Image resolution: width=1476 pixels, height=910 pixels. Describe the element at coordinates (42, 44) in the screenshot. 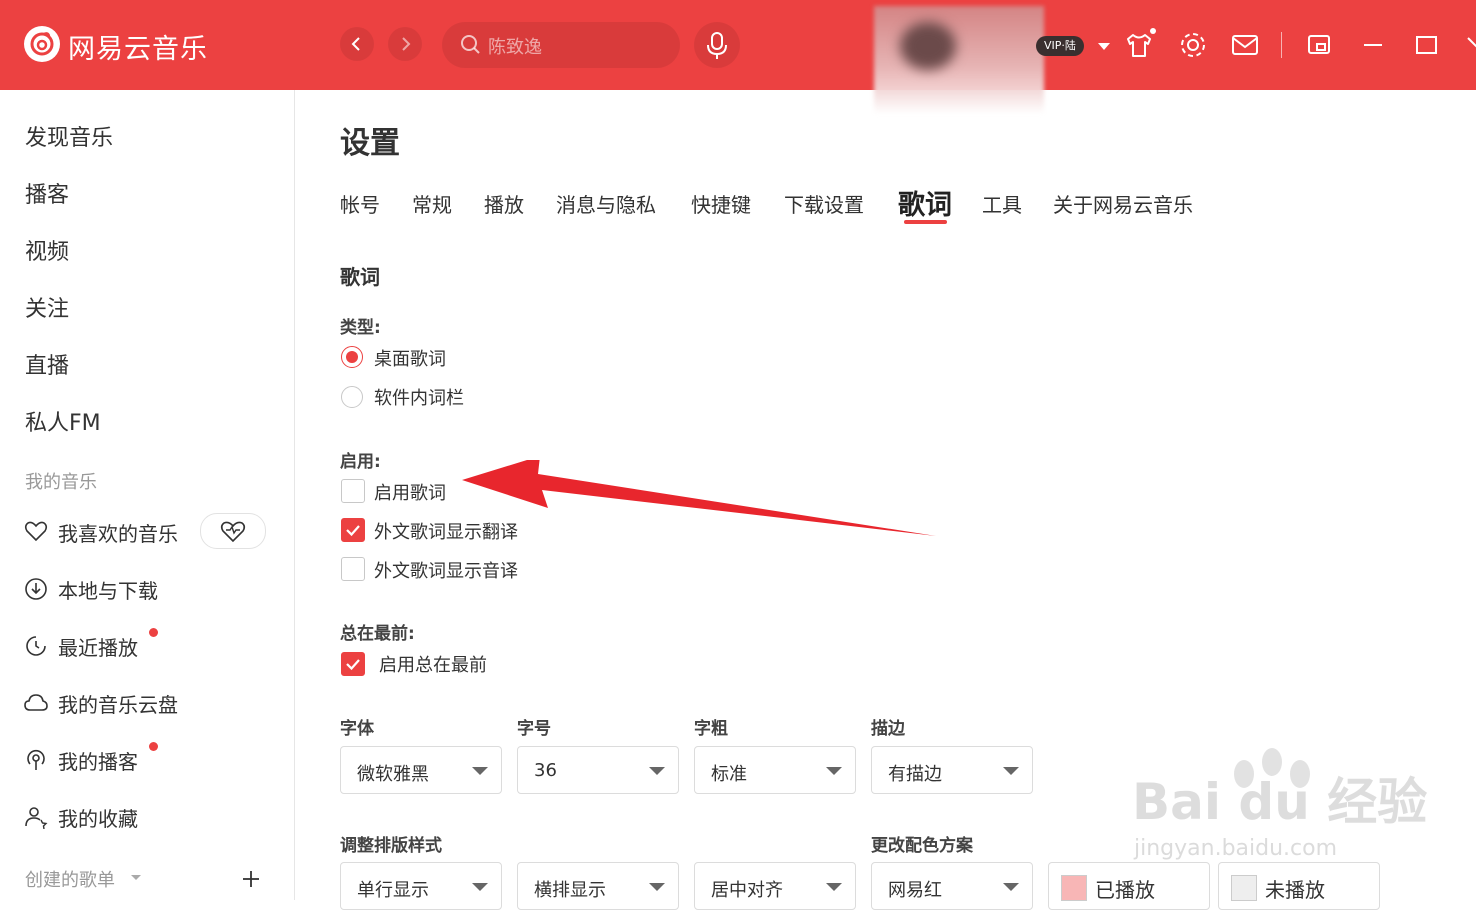

I see `netease-logo-icon` at that location.